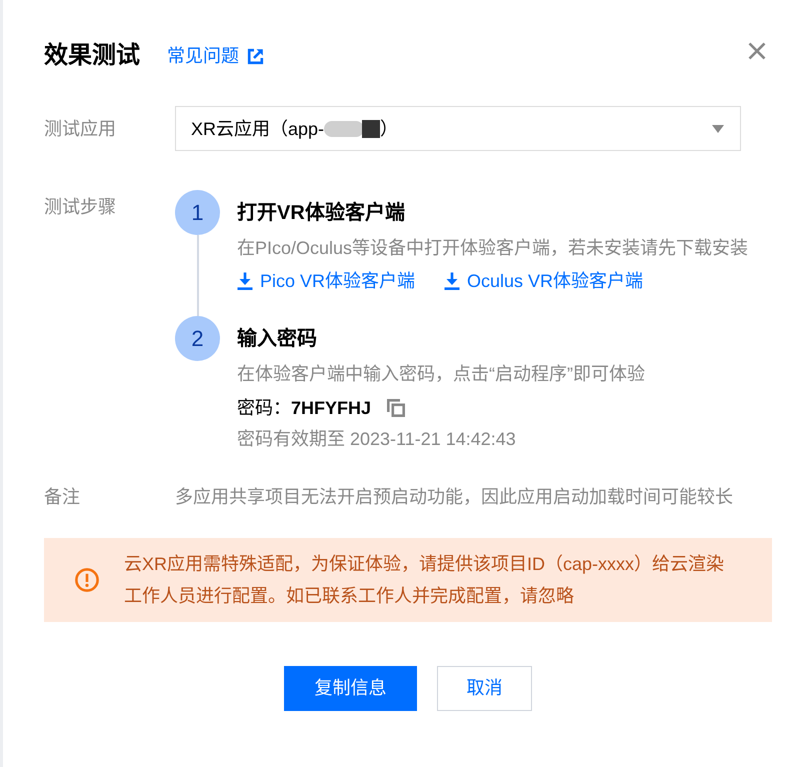 Image resolution: width=812 pixels, height=767 pixels. What do you see at coordinates (377, 439) in the screenshot?
I see `expiry-text: 密码有效期至 2023-11-21 14:42:43` at bounding box center [377, 439].